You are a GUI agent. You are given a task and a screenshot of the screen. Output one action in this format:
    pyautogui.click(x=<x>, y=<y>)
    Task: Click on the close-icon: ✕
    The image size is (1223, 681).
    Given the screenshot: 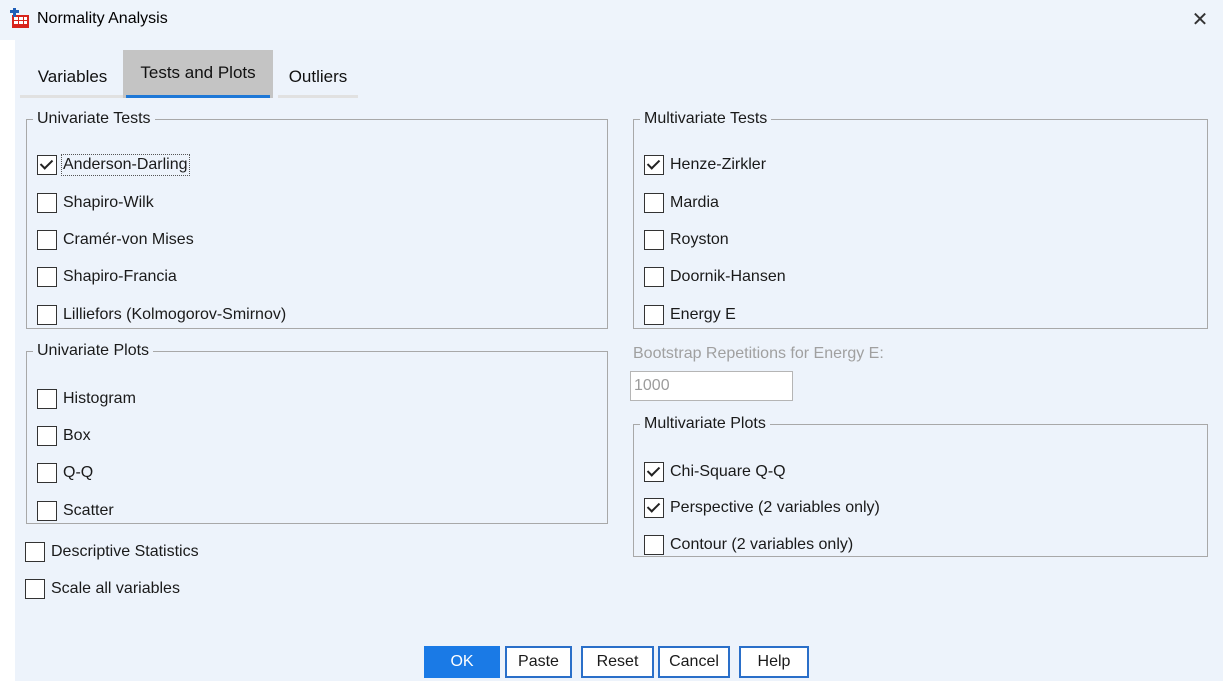 What is the action you would take?
    pyautogui.click(x=1200, y=20)
    